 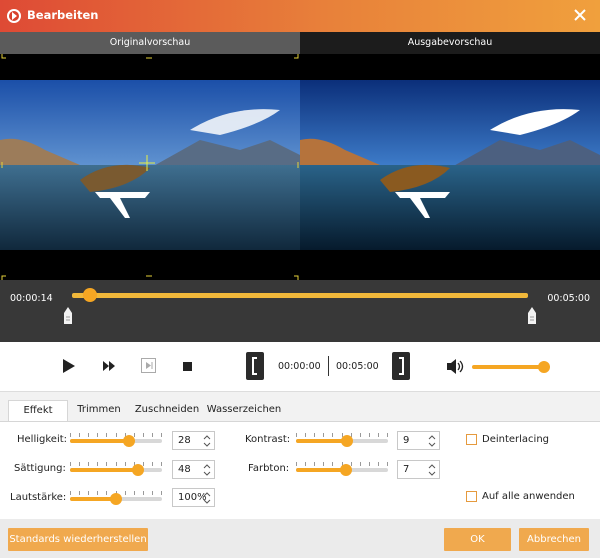 What do you see at coordinates (244, 411) in the screenshot?
I see `tab-wasserzeichen: Wasserzeichen` at bounding box center [244, 411].